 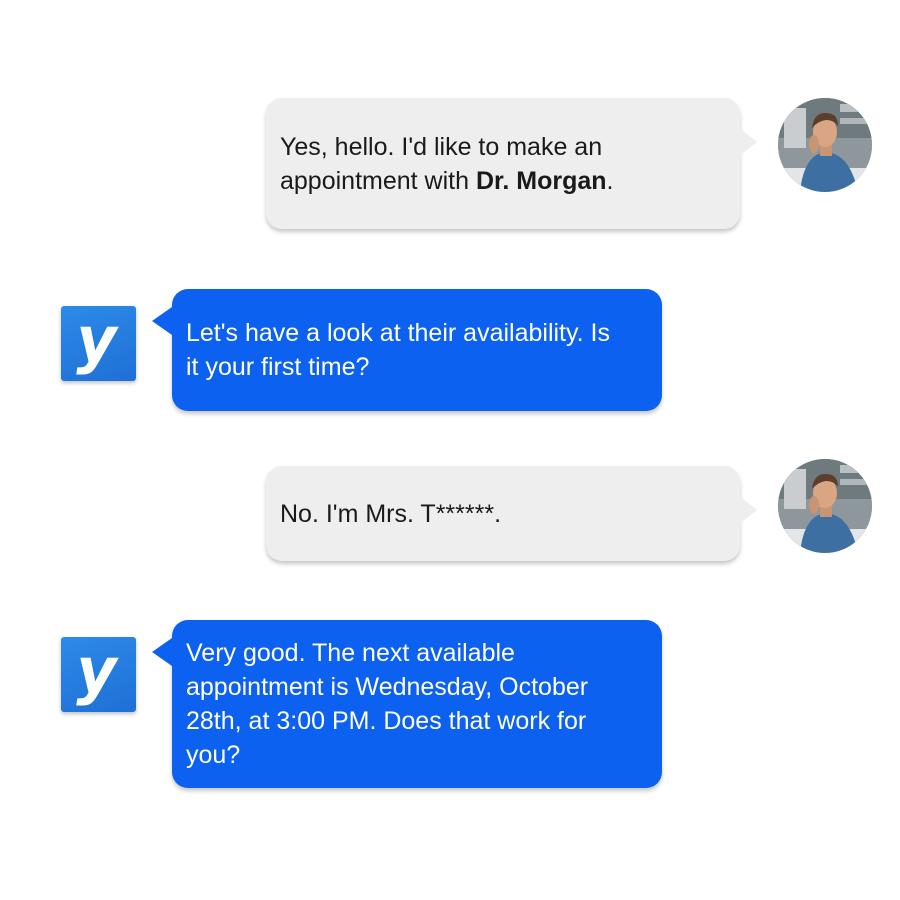 What do you see at coordinates (278, 367) in the screenshot?
I see `message-line: it your first time?` at bounding box center [278, 367].